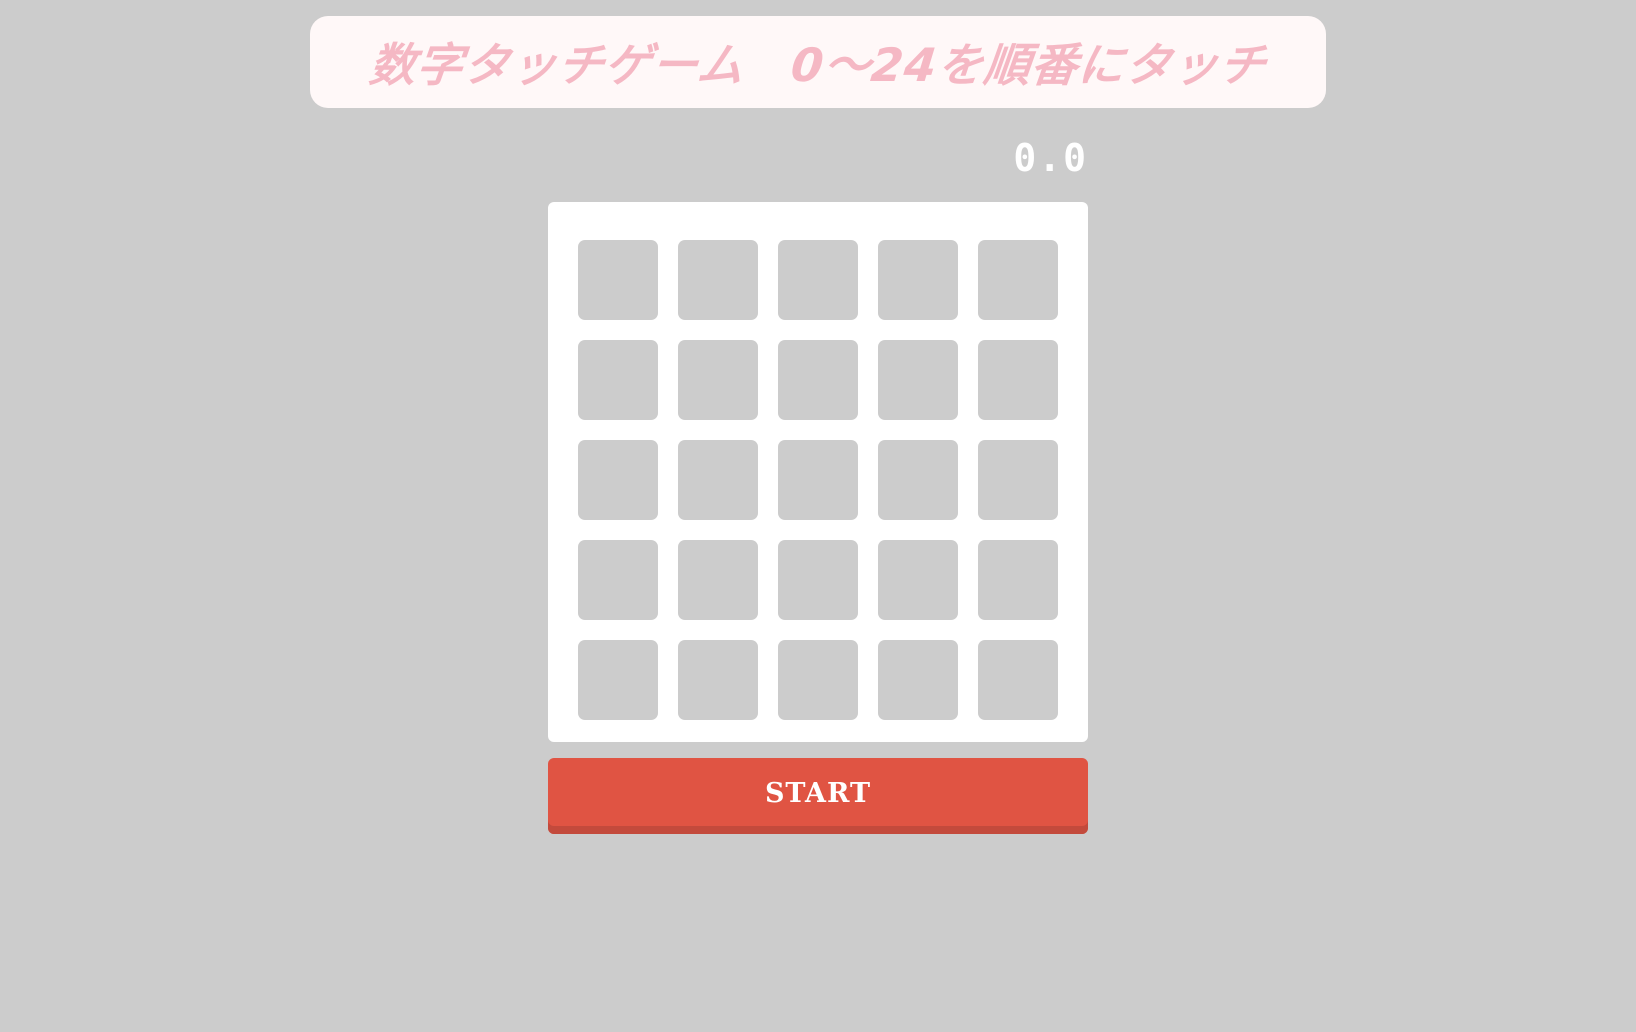 The width and height of the screenshot is (1636, 1032). Describe the element at coordinates (818, 796) in the screenshot. I see `start-button: START` at that location.